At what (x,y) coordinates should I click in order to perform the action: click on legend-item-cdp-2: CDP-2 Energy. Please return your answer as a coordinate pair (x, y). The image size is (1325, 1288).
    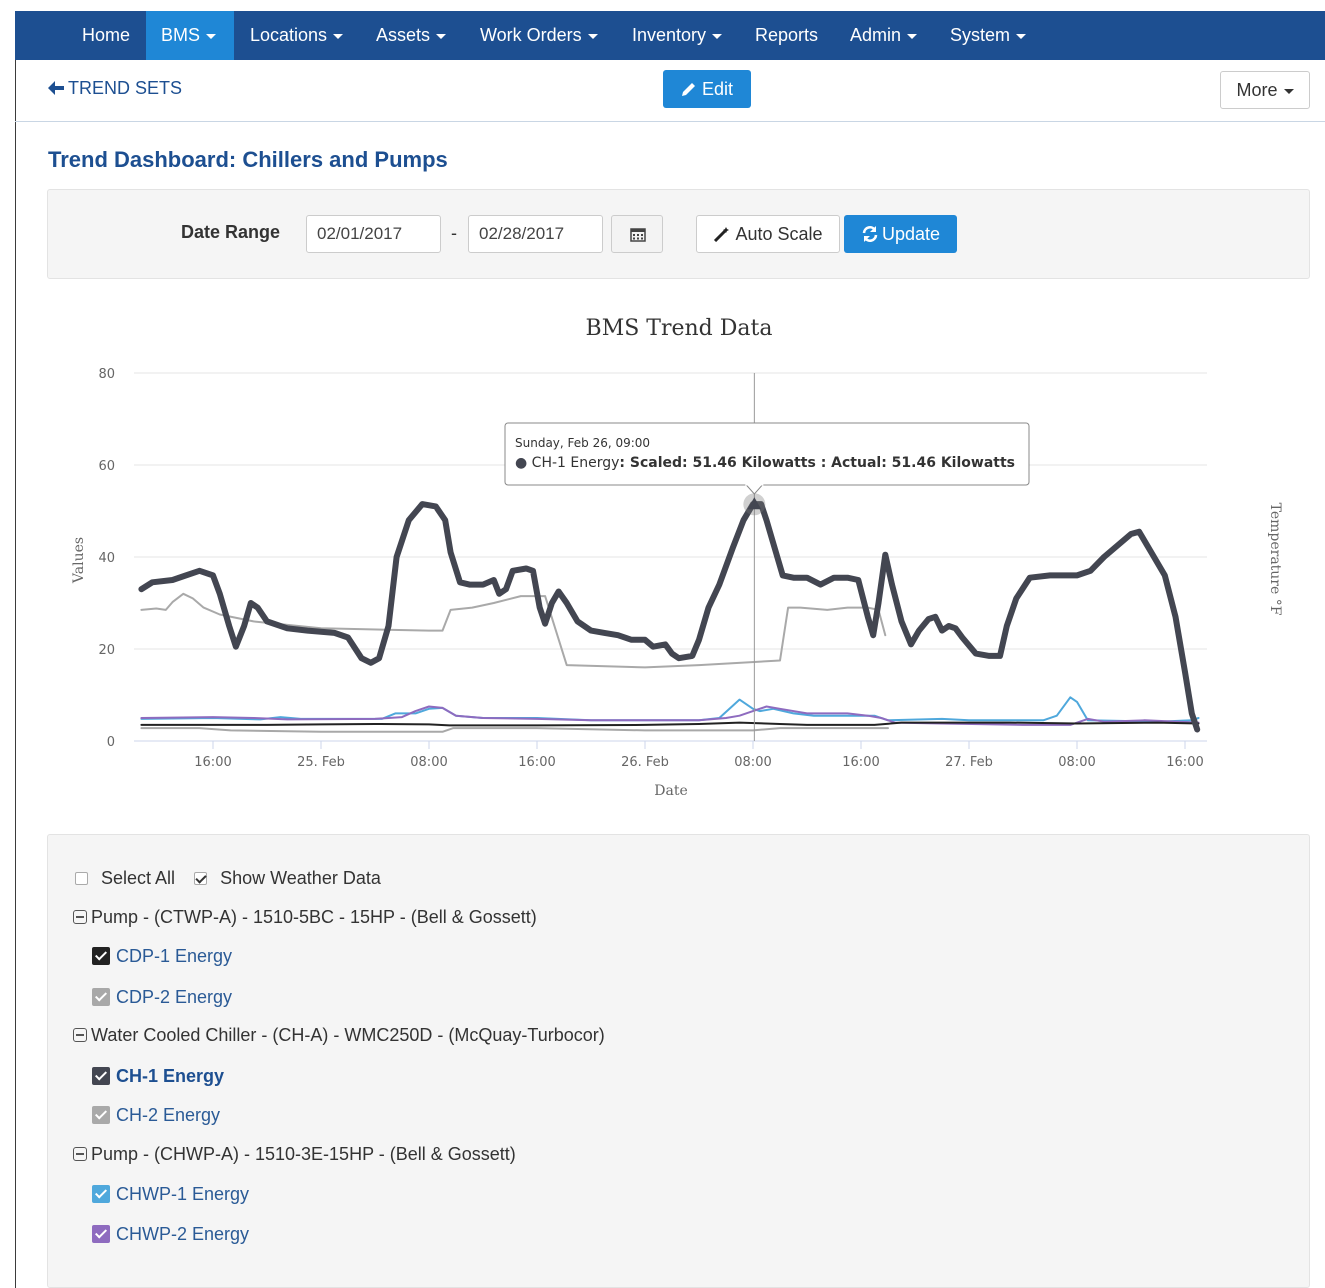
    Looking at the image, I should click on (162, 997).